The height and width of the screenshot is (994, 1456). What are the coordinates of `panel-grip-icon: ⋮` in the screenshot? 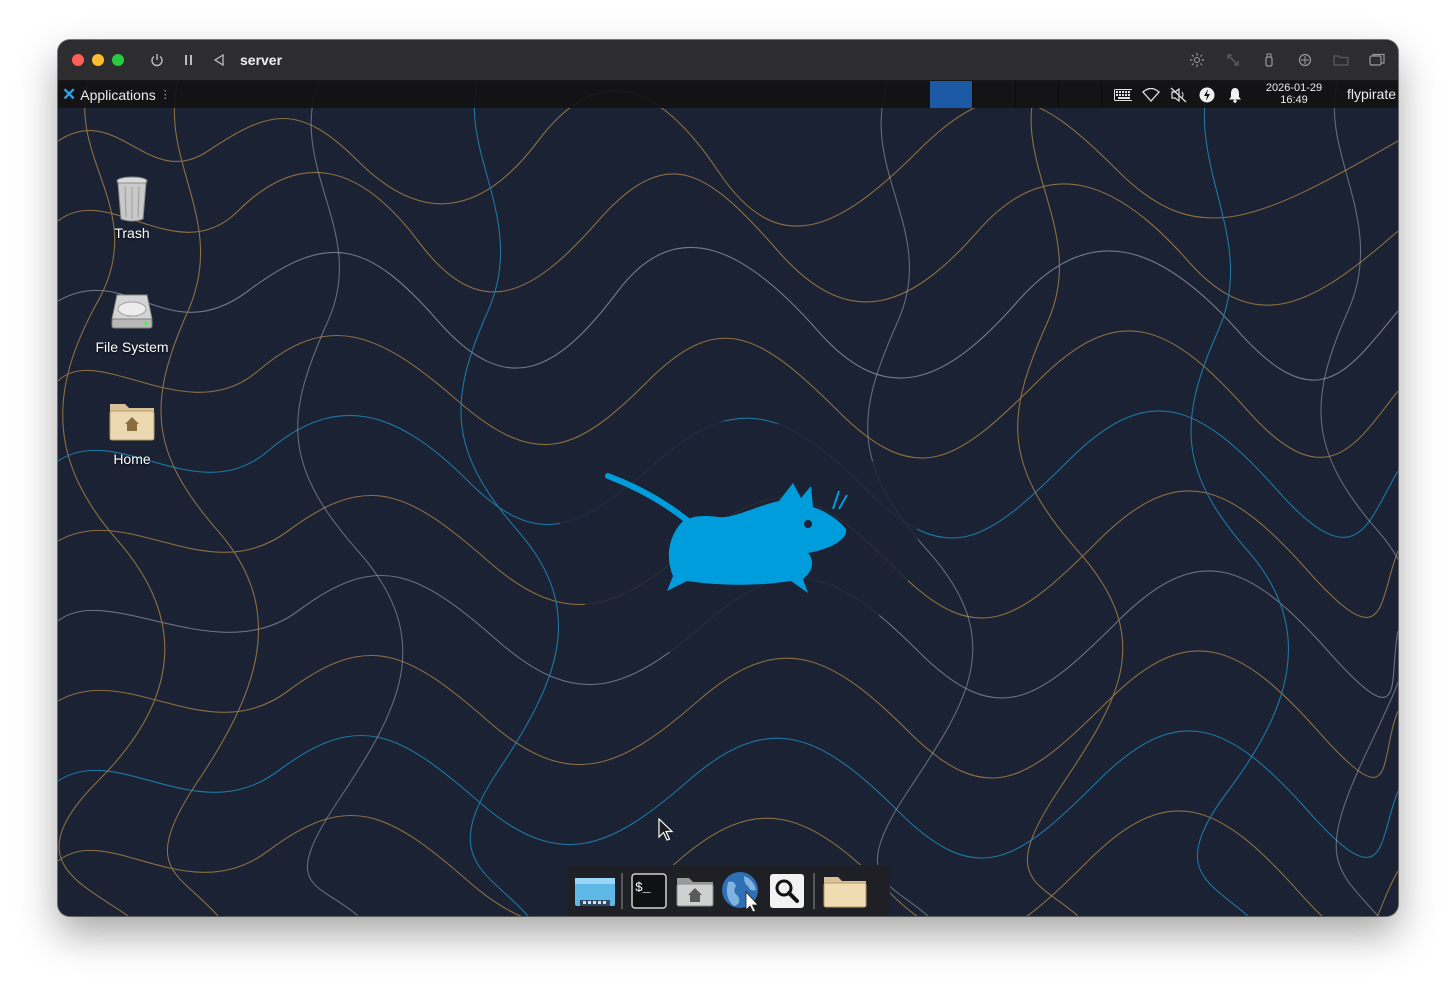 It's located at (165, 95).